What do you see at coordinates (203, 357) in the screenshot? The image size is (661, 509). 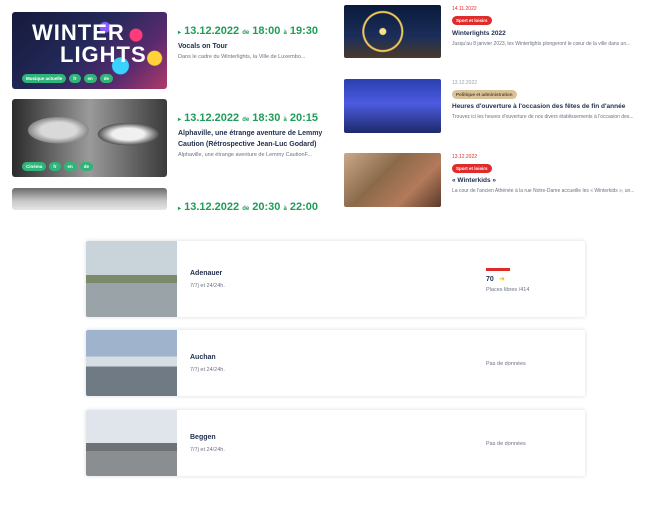 I see `parking-name: Auchan` at bounding box center [203, 357].